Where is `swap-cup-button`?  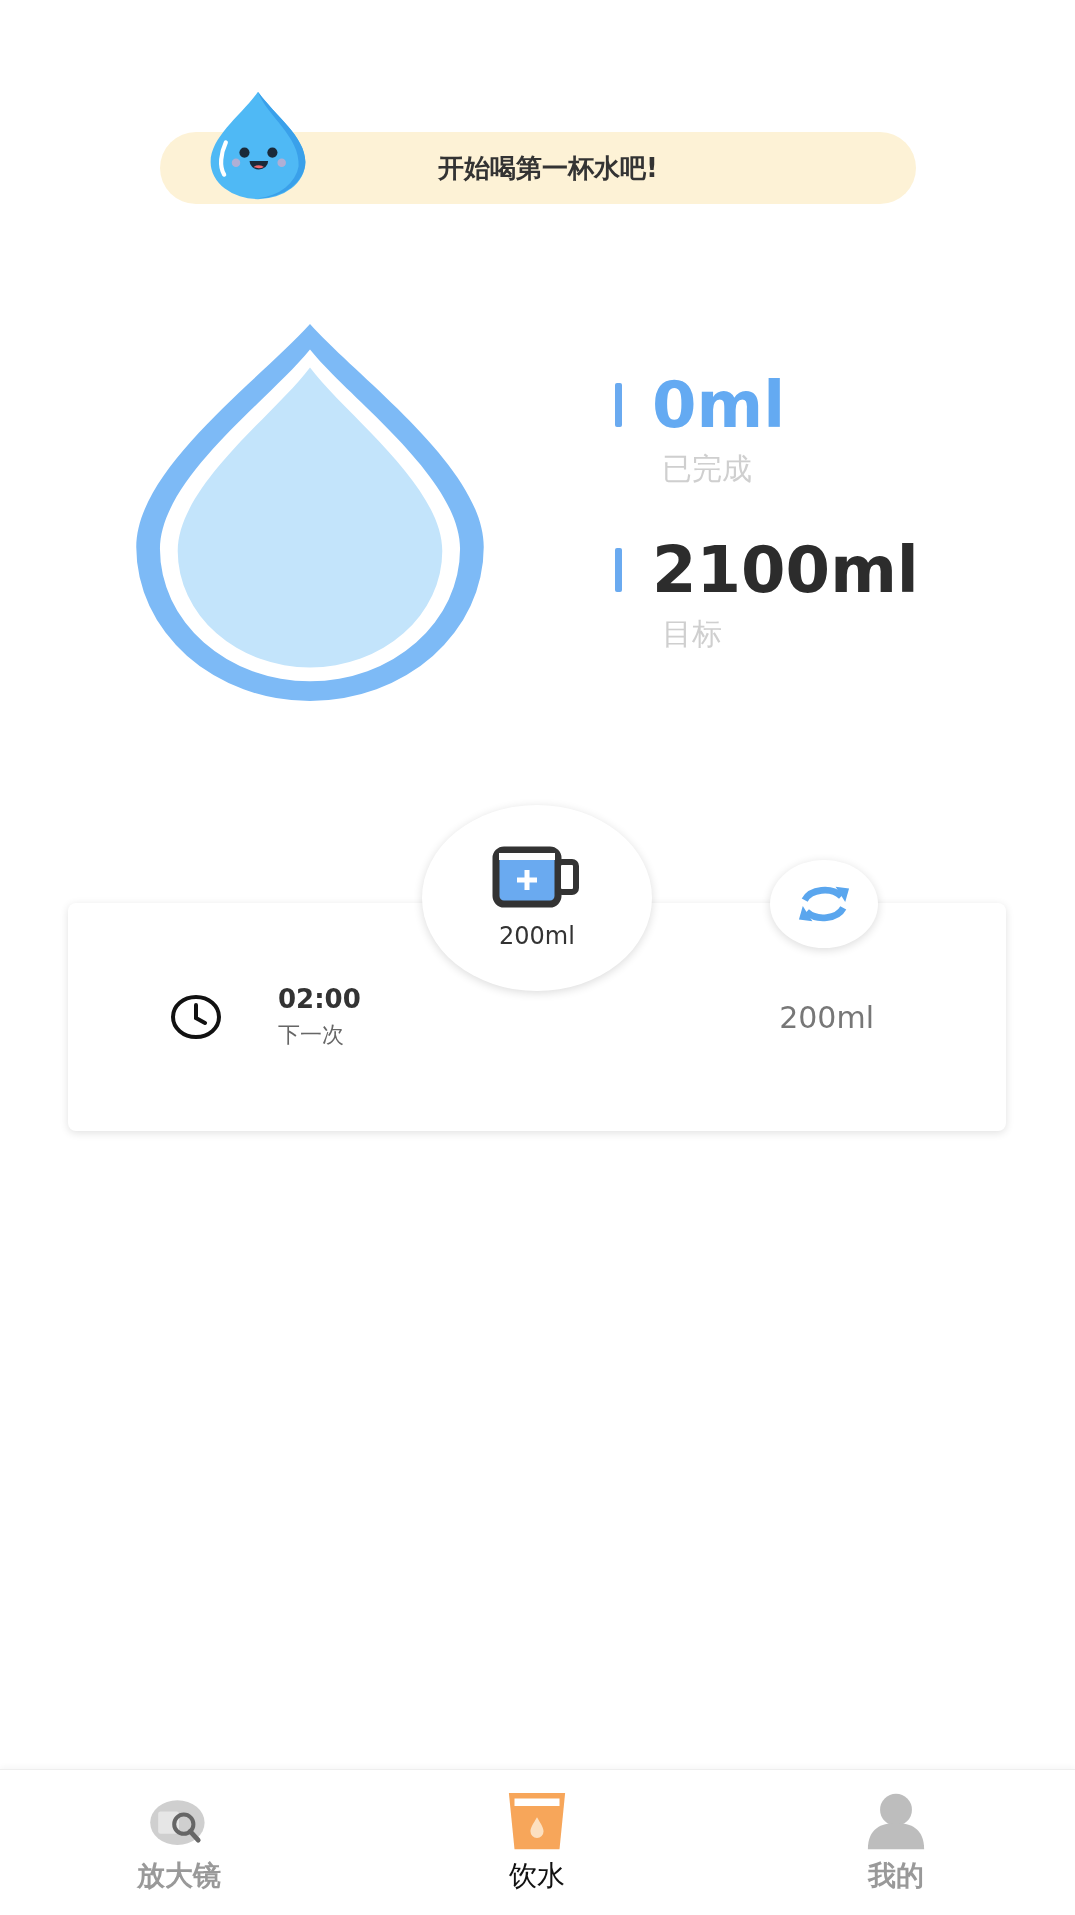
swap-cup-button is located at coordinates (824, 904).